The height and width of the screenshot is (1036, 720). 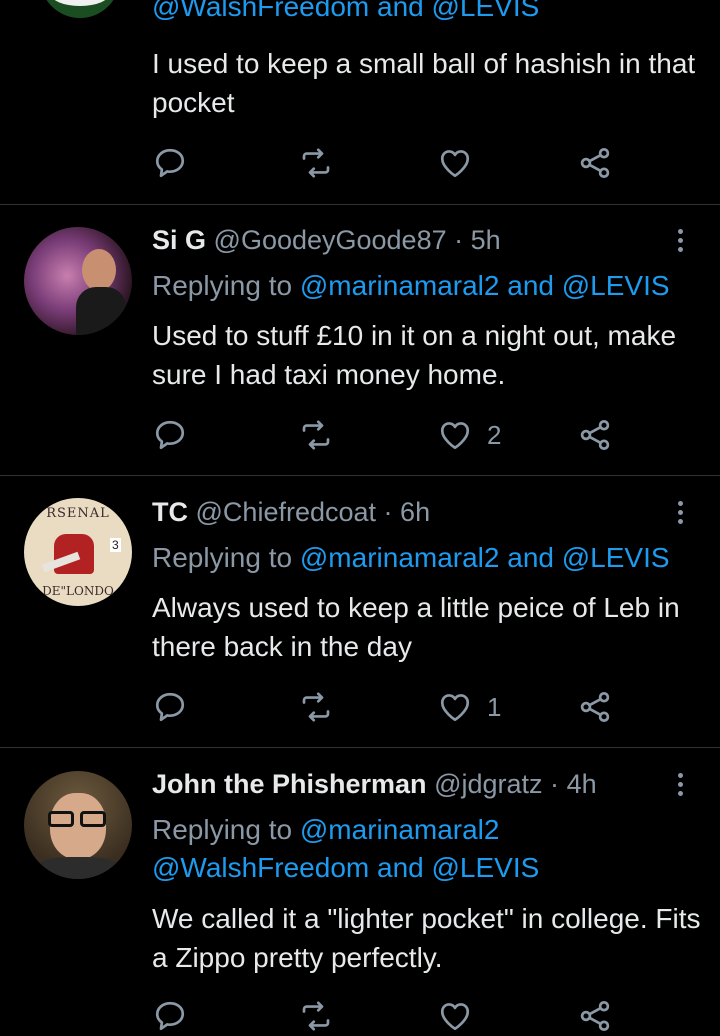 I want to click on handle: @Chiefredcoat, so click(x=286, y=512).